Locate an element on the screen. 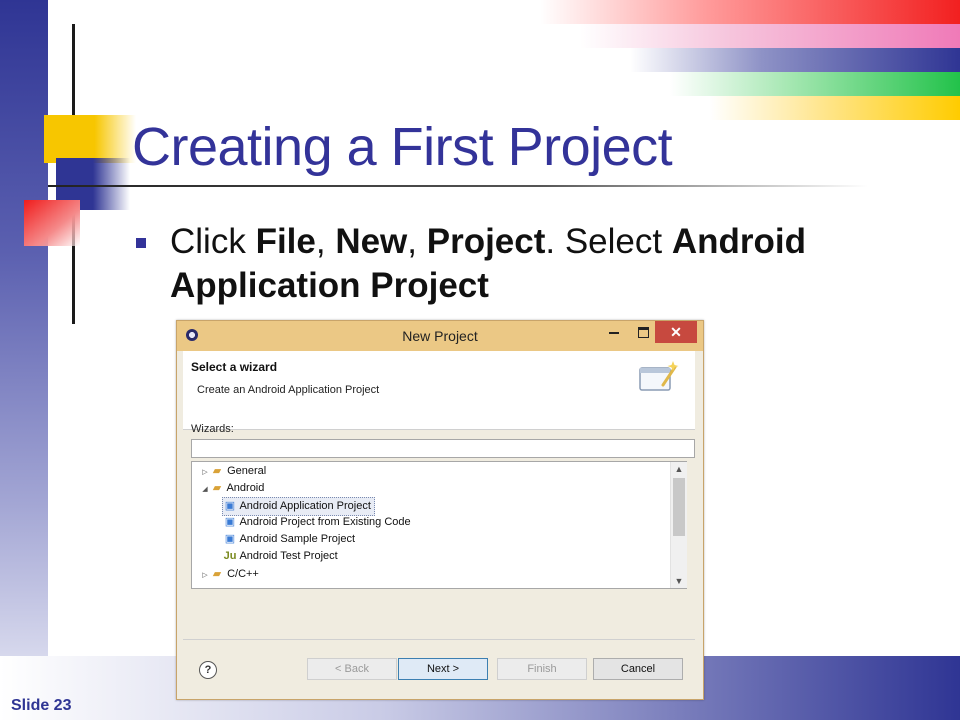 This screenshot has height=720, width=960. back-button: < Back is located at coordinates (352, 669).